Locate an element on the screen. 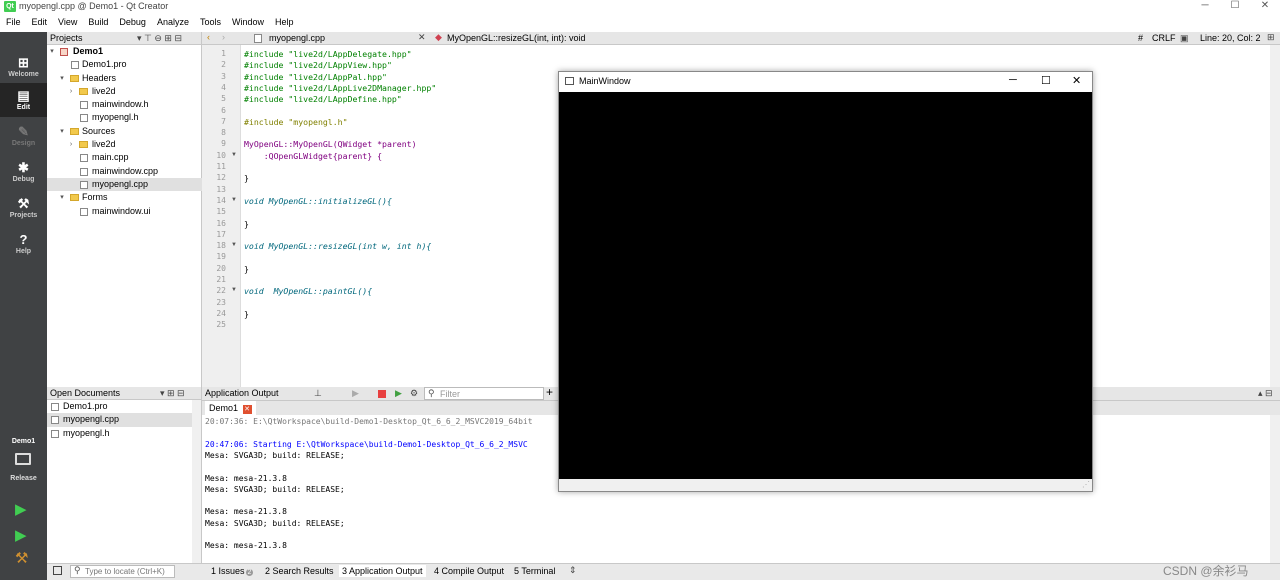 The width and height of the screenshot is (1280, 580). code-line: #include "myopengl.h" is located at coordinates (296, 122).